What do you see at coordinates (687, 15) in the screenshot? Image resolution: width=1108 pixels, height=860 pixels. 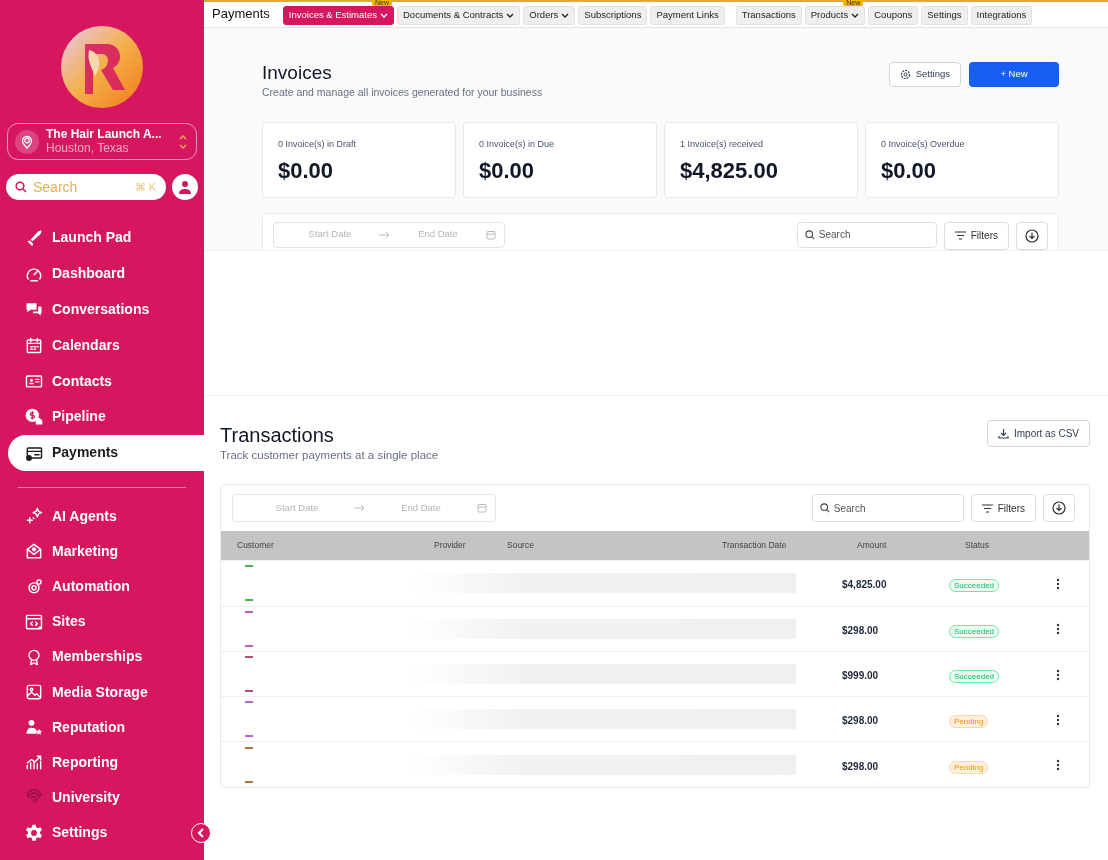 I see `nav-tab: Payment Links` at bounding box center [687, 15].